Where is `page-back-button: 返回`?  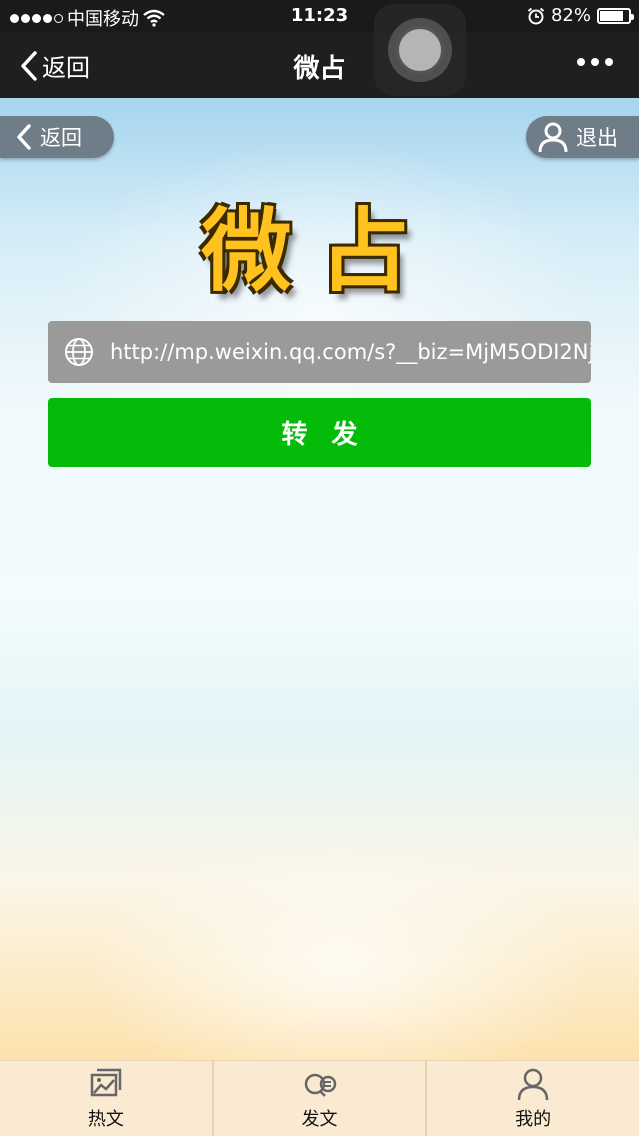 page-back-button: 返回 is located at coordinates (57, 137).